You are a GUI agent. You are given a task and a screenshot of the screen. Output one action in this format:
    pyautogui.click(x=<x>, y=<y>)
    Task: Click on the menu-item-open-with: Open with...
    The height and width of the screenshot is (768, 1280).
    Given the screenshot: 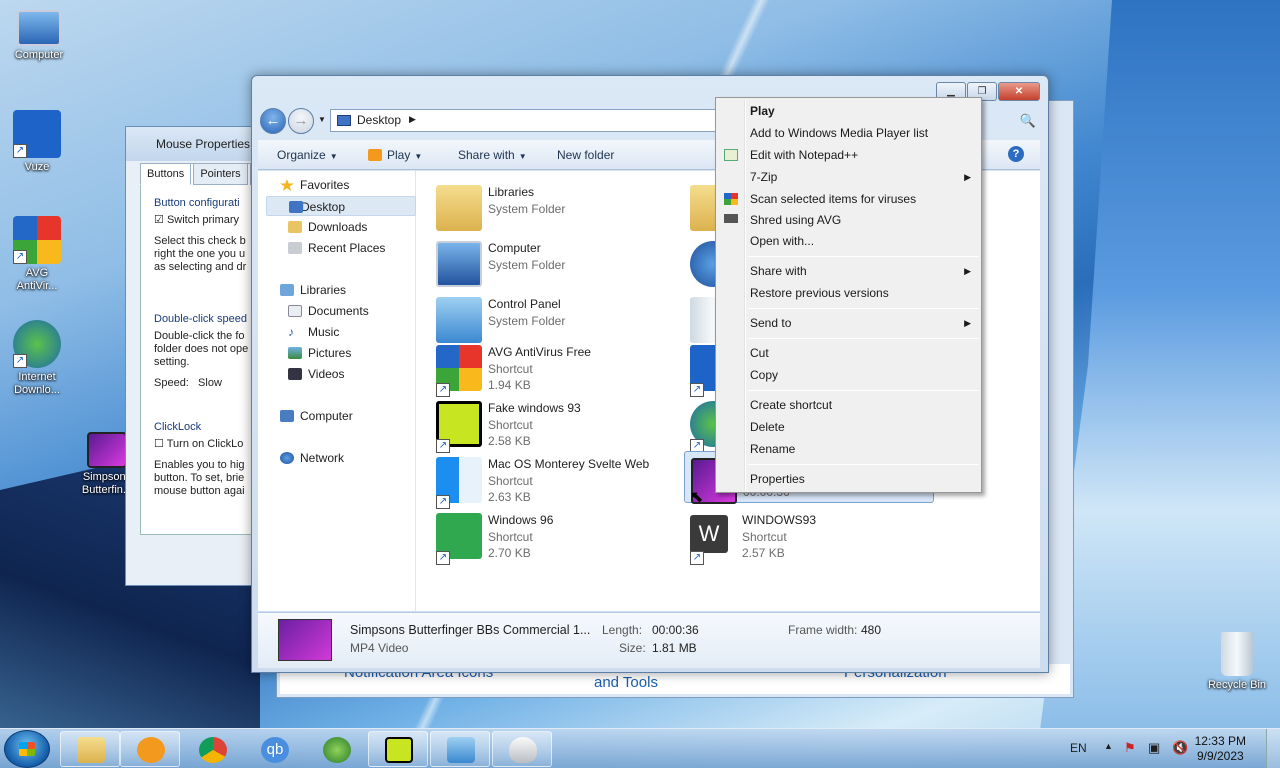 What is the action you would take?
    pyautogui.click(x=848, y=241)
    